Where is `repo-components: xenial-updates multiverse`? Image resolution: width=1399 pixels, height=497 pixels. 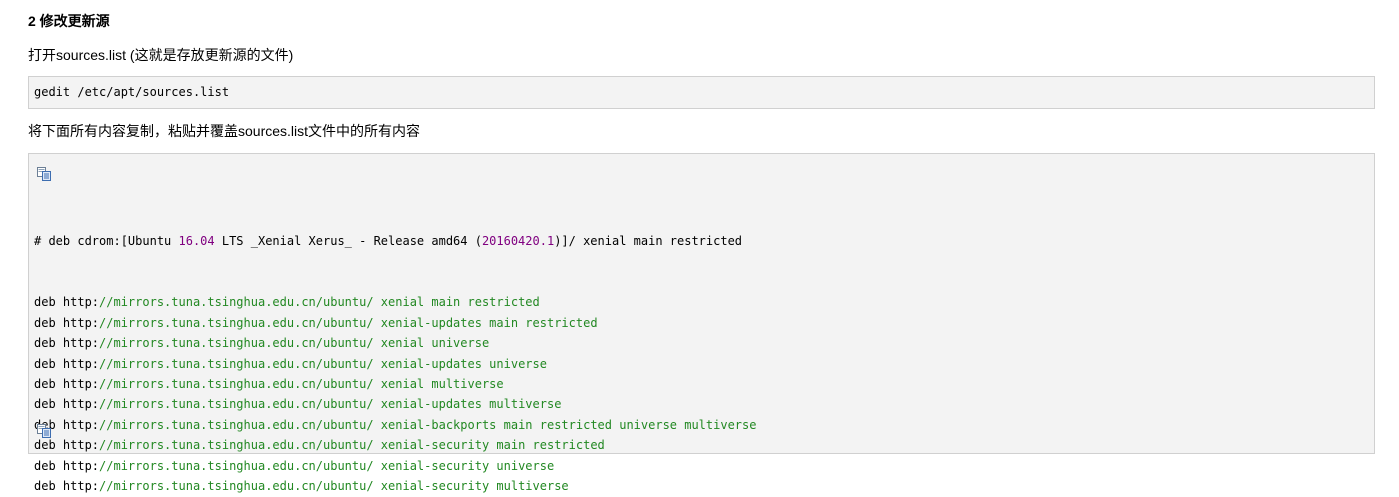 repo-components: xenial-updates multiverse is located at coordinates (467, 404).